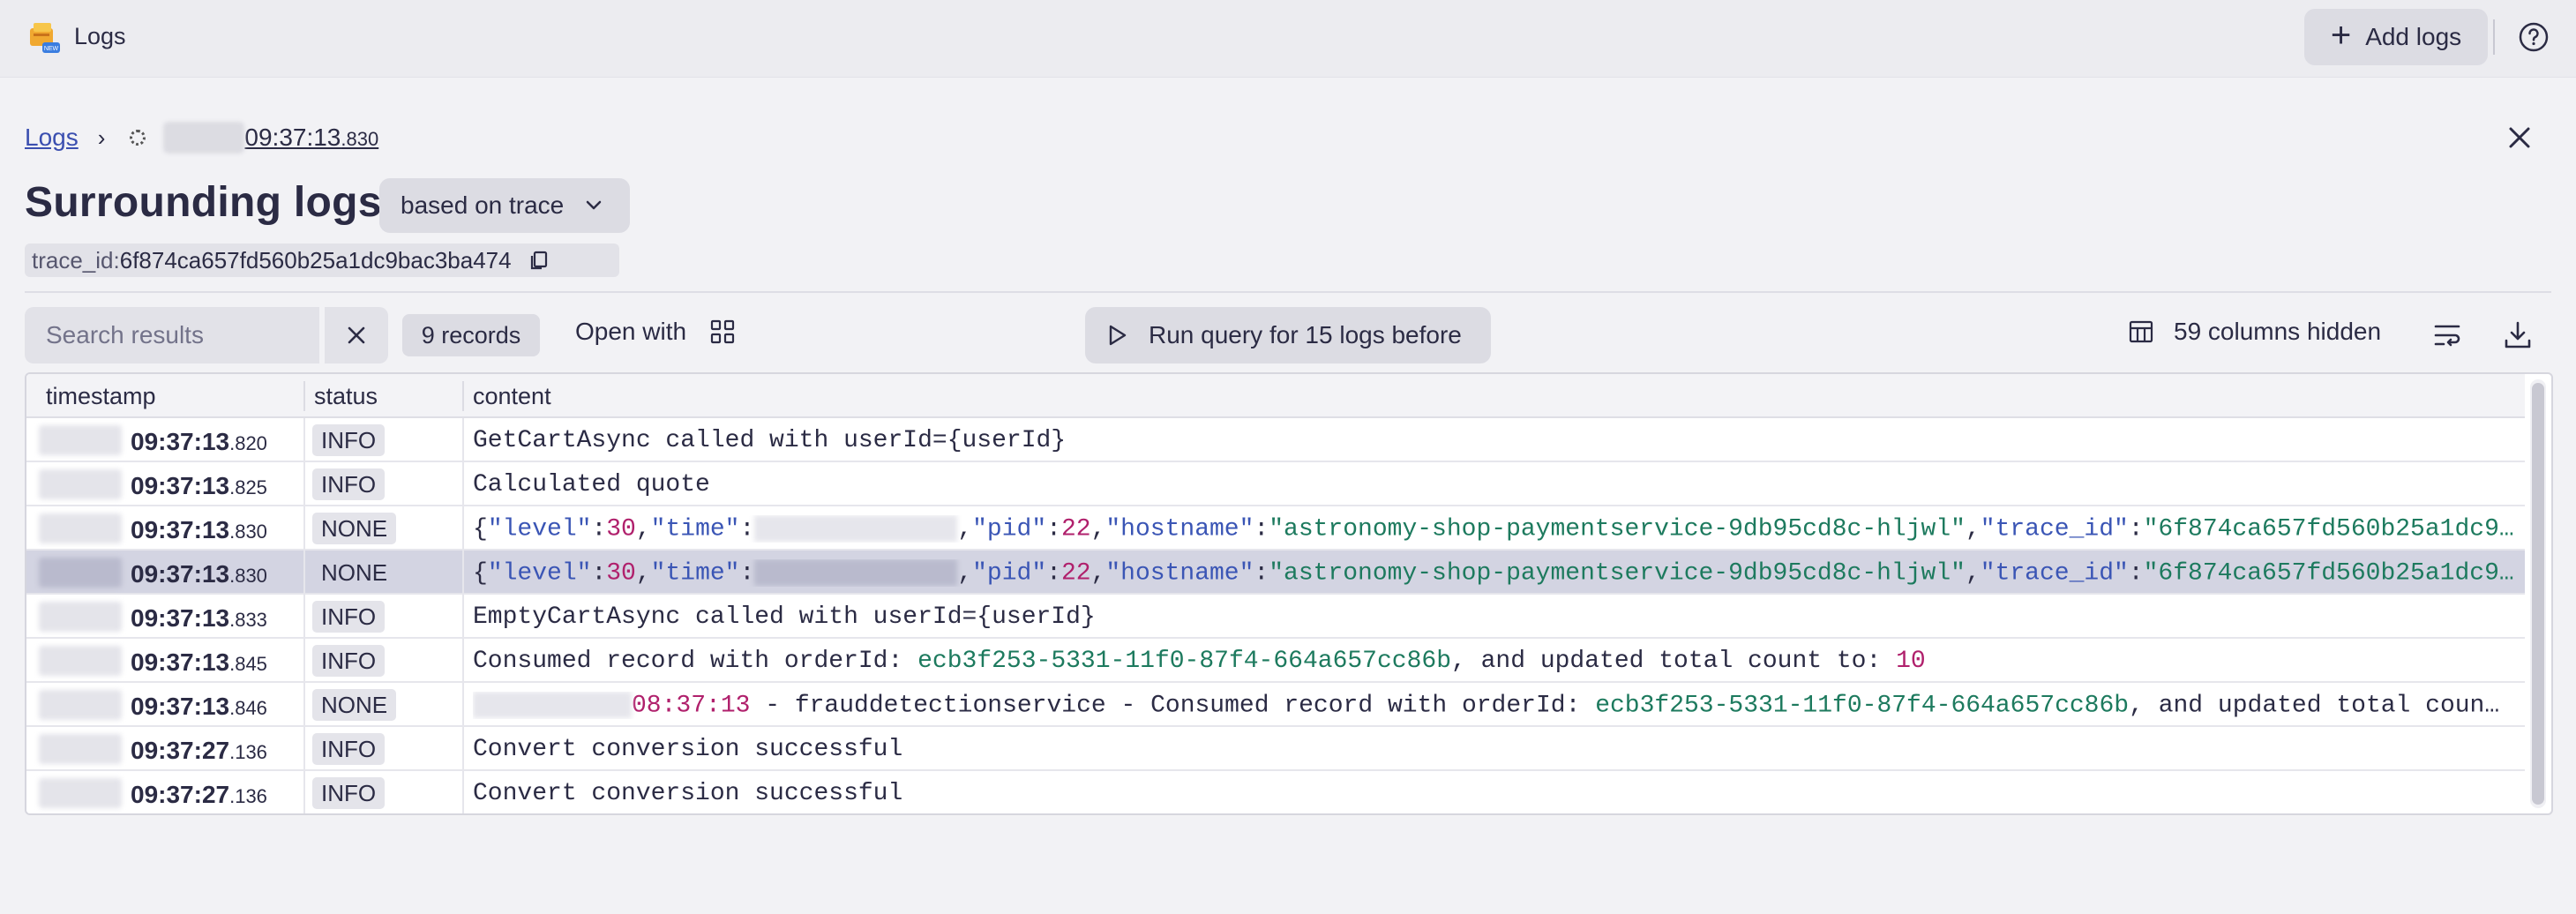 The width and height of the screenshot is (2576, 914). Describe the element at coordinates (45, 38) in the screenshot. I see `logs-app-icon: NEW` at that location.